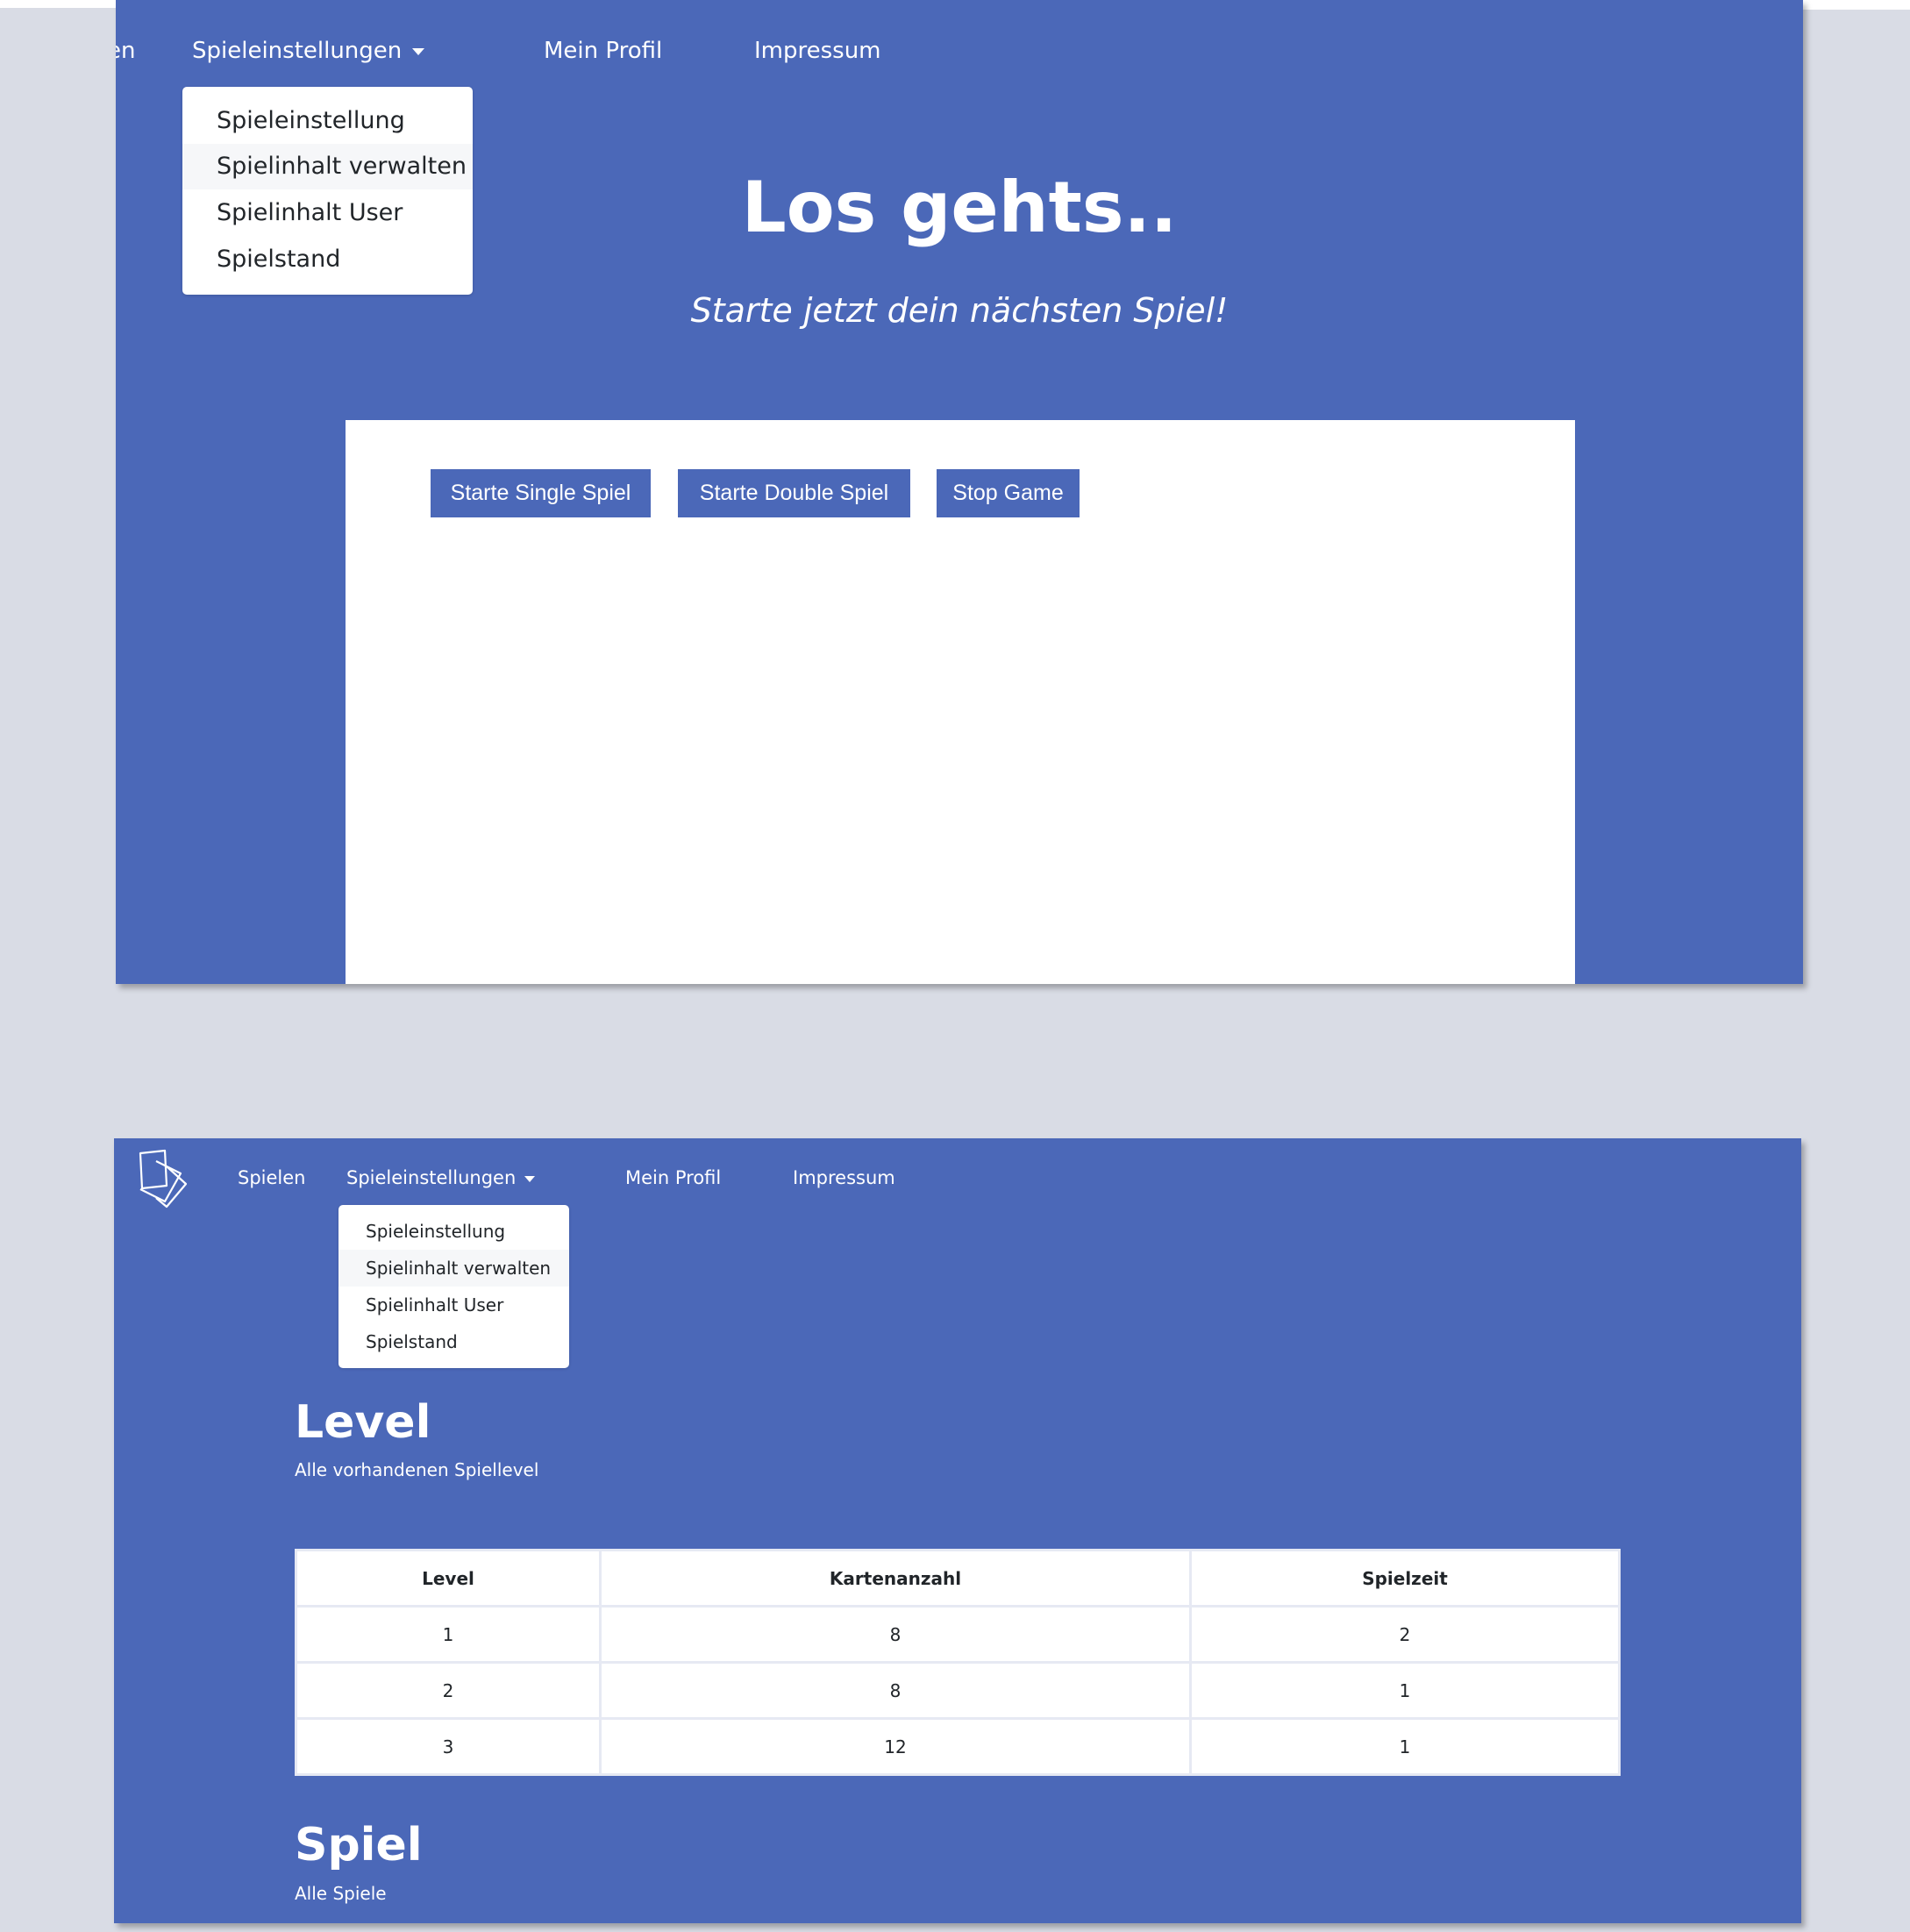 Image resolution: width=1910 pixels, height=1932 pixels. I want to click on cell-level: 3, so click(448, 1747).